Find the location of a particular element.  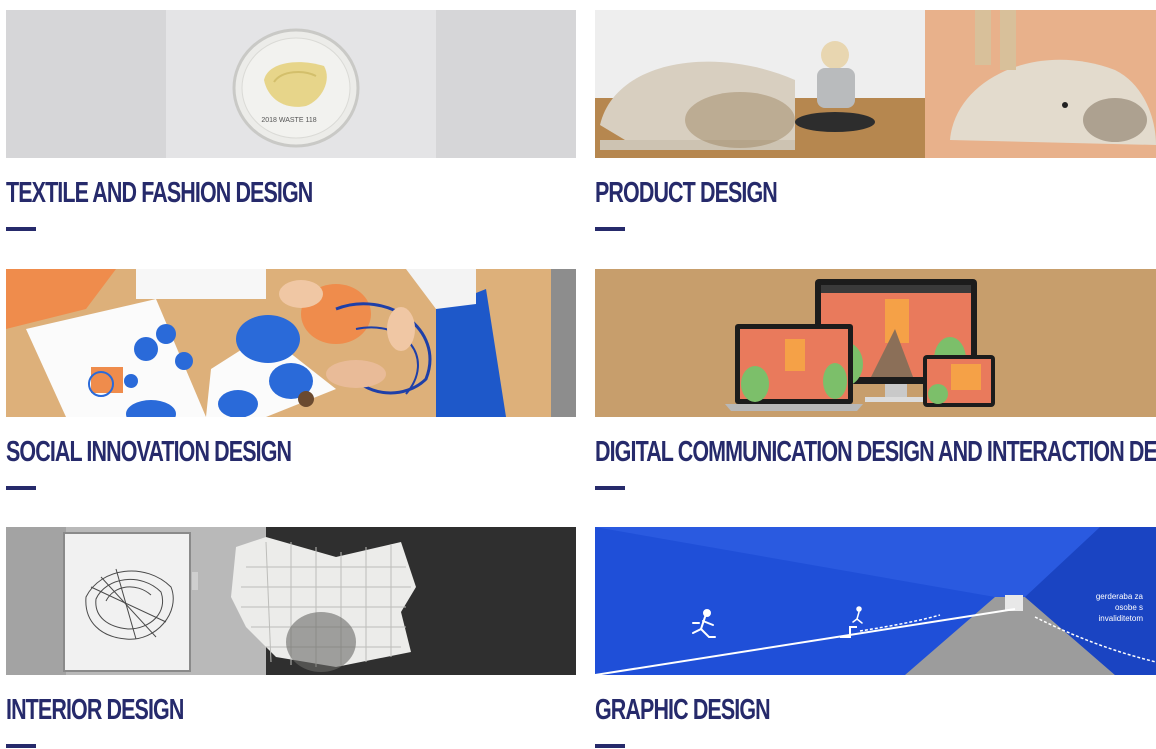

category-card-interior-design: INTERIOR DESIGN is located at coordinates (291, 637).